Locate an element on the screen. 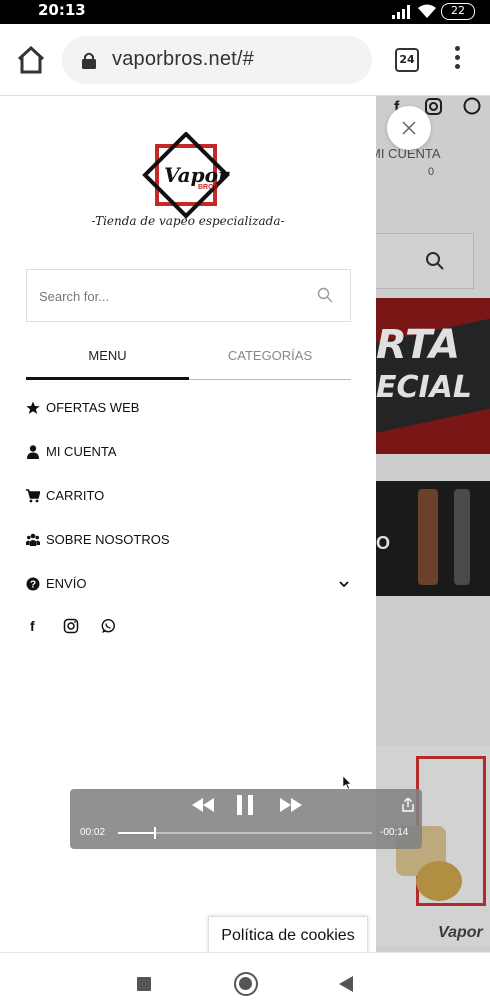 The image size is (490, 1000). close-drawer-button is located at coordinates (409, 128).